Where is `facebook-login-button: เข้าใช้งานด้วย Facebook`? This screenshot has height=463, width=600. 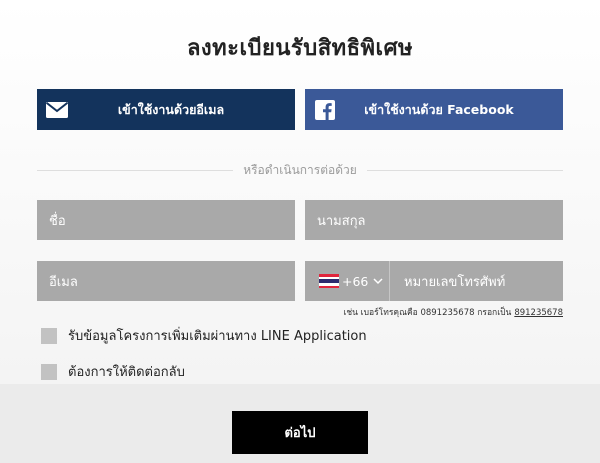 facebook-login-button: เข้าใช้งานด้วย Facebook is located at coordinates (434, 109).